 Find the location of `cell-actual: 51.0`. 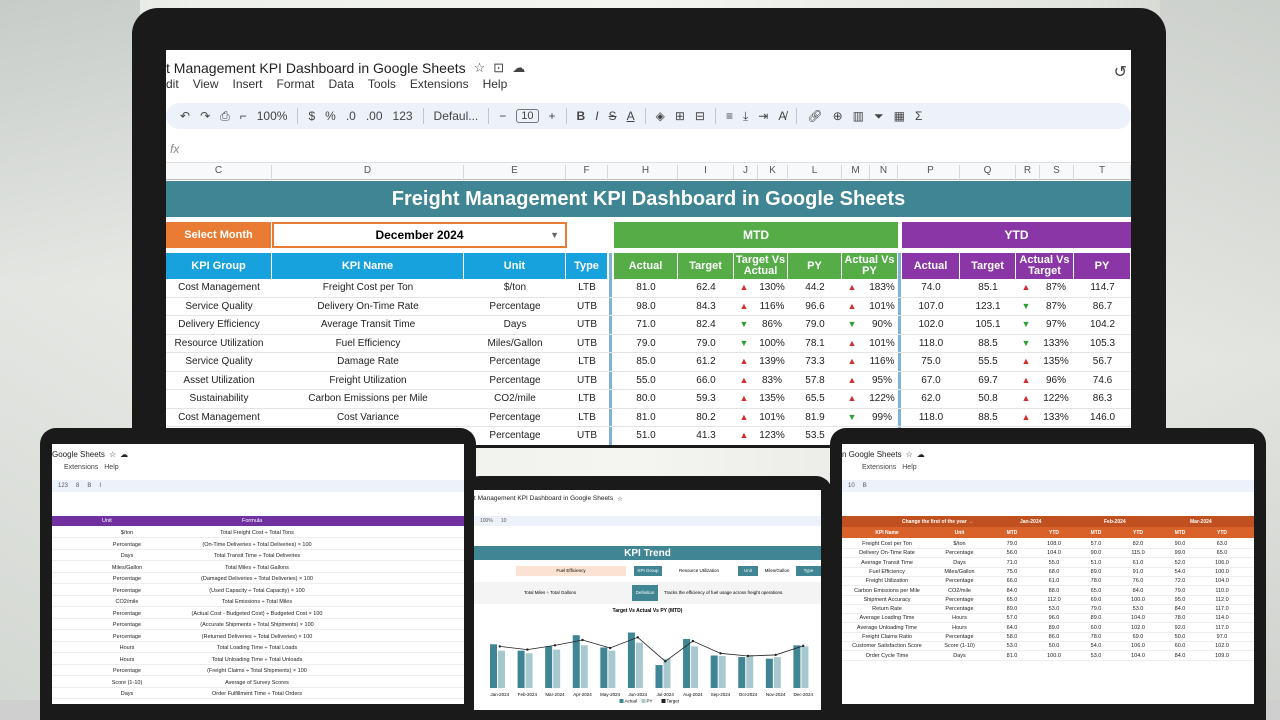

cell-actual: 51.0 is located at coordinates (646, 435).